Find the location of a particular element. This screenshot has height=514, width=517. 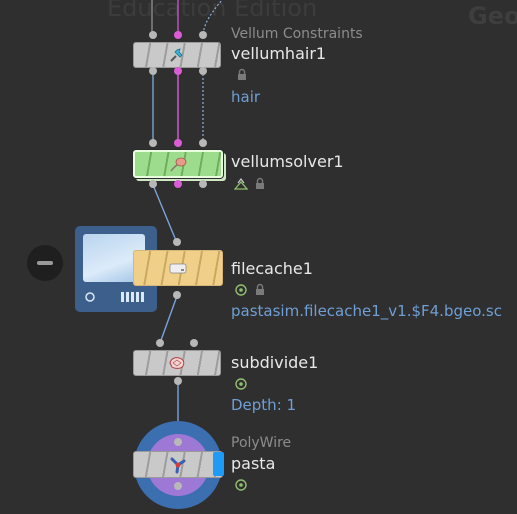

disk-icon is located at coordinates (178, 268).